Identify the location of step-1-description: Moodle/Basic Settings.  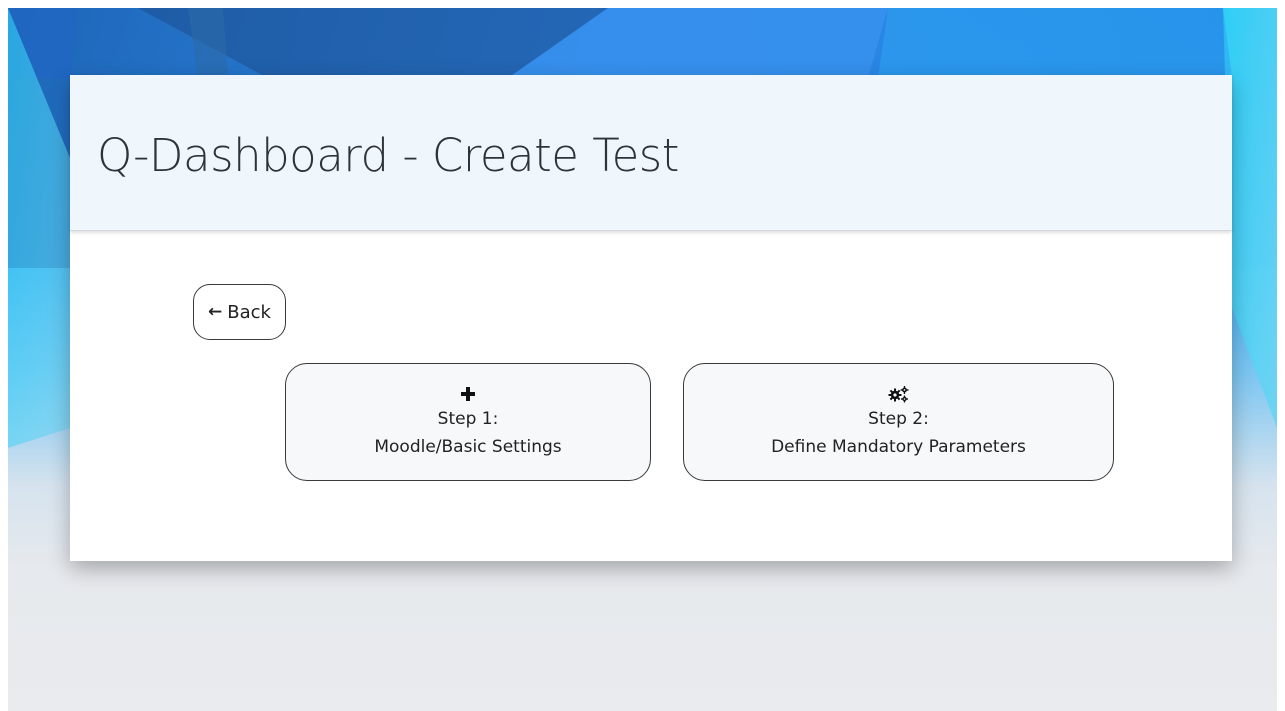
(468, 447).